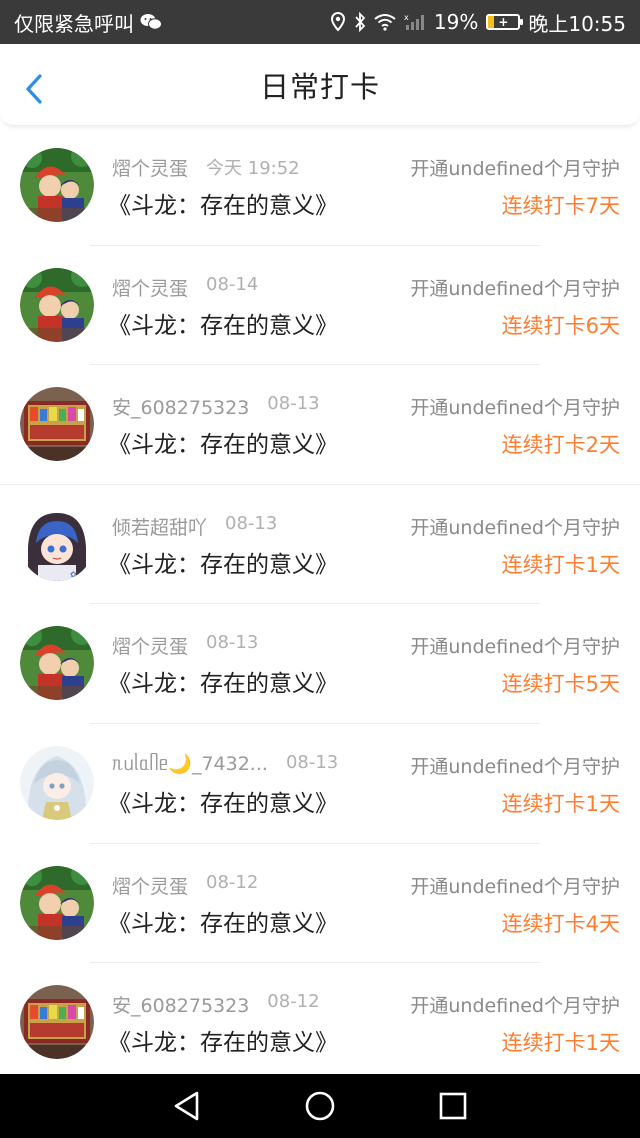  What do you see at coordinates (385, 22) in the screenshot?
I see `wifi-icon` at bounding box center [385, 22].